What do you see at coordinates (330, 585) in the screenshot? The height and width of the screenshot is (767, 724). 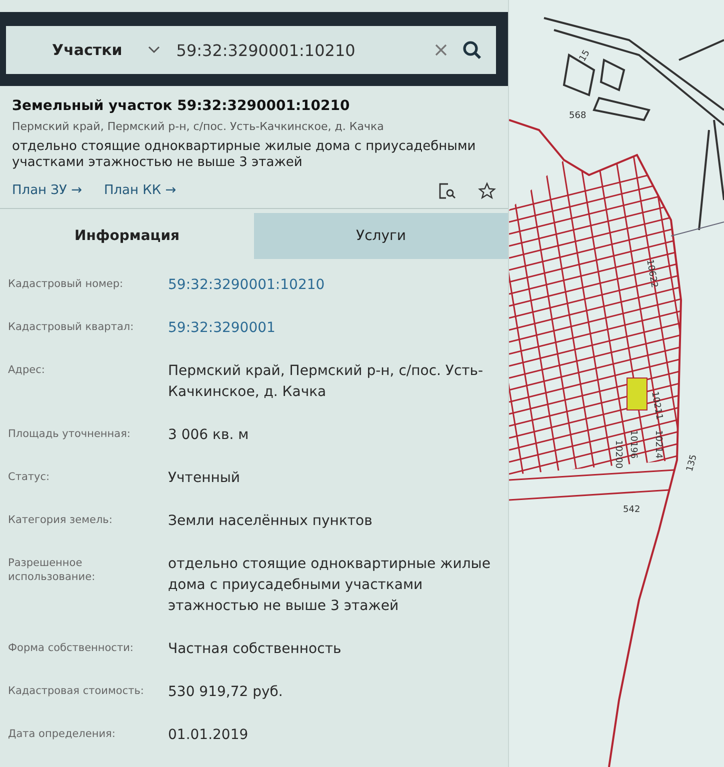 I see `field-value: отдельно стоящие одноквартирные жилые дома с приусадебными участками этажностью не выше 3 этажей` at bounding box center [330, 585].